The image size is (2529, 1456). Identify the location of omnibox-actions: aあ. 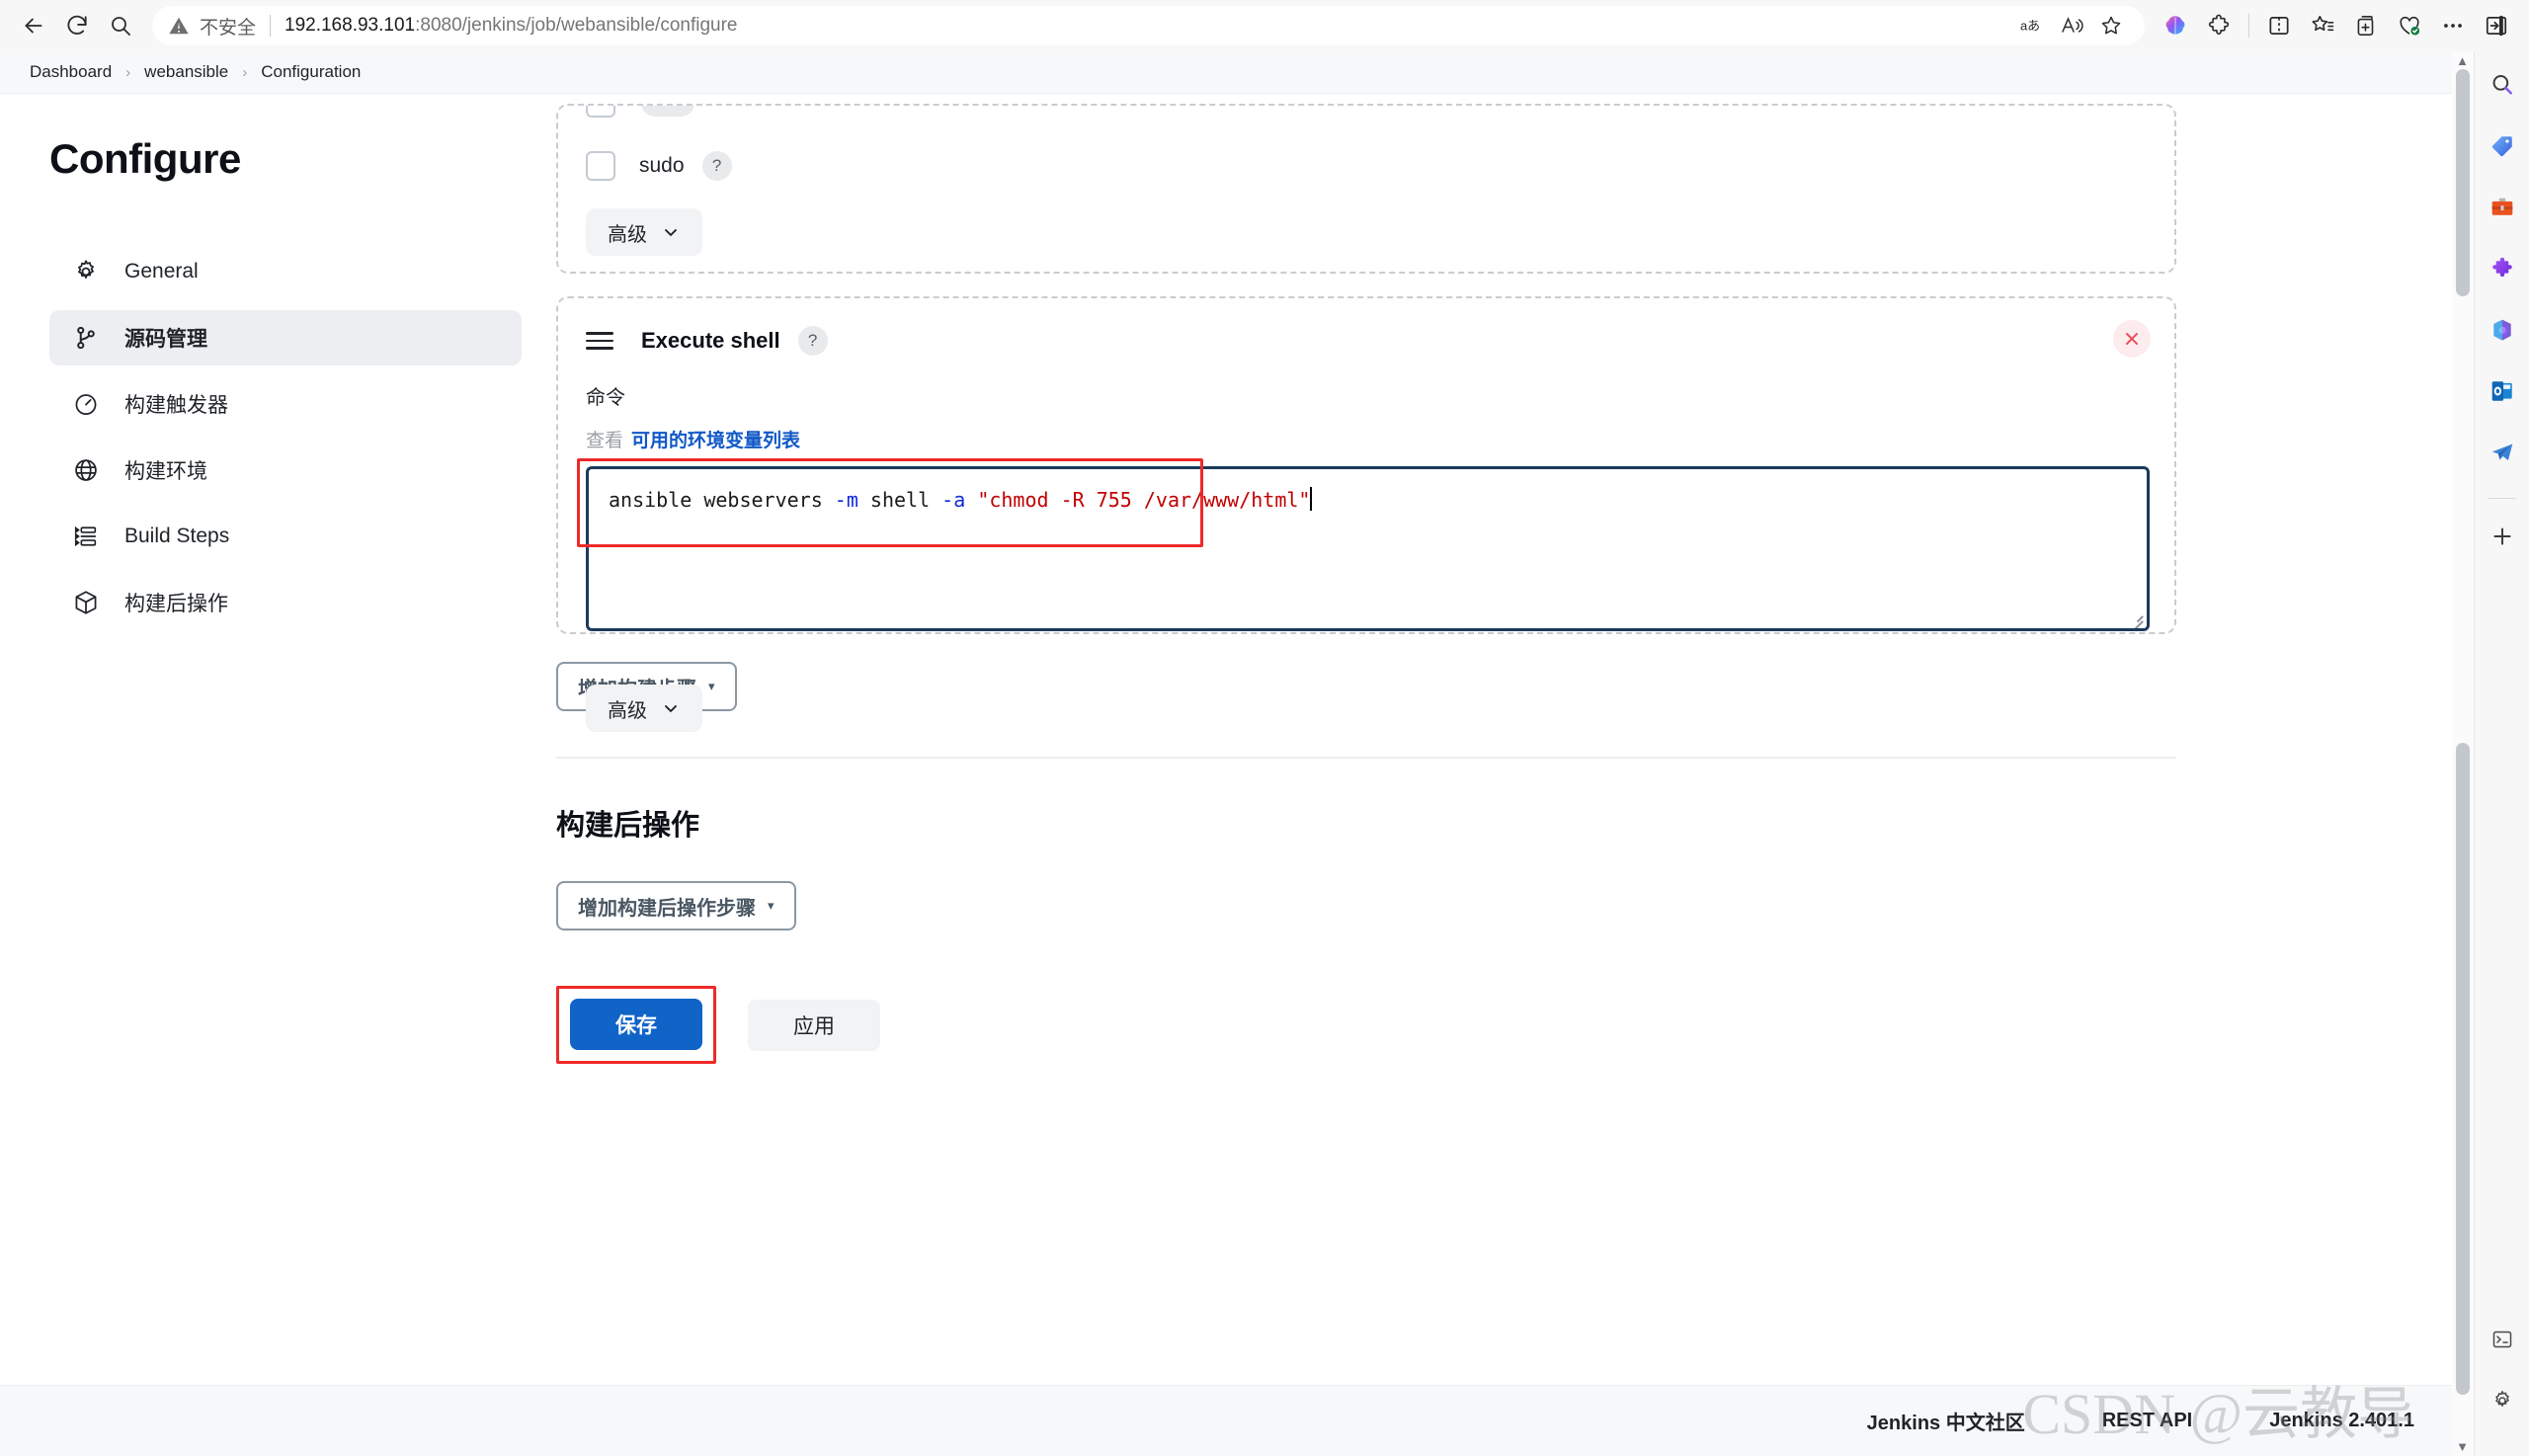
(2071, 25).